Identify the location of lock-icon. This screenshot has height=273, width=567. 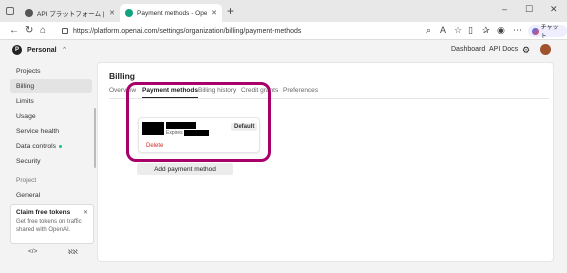
(65, 31).